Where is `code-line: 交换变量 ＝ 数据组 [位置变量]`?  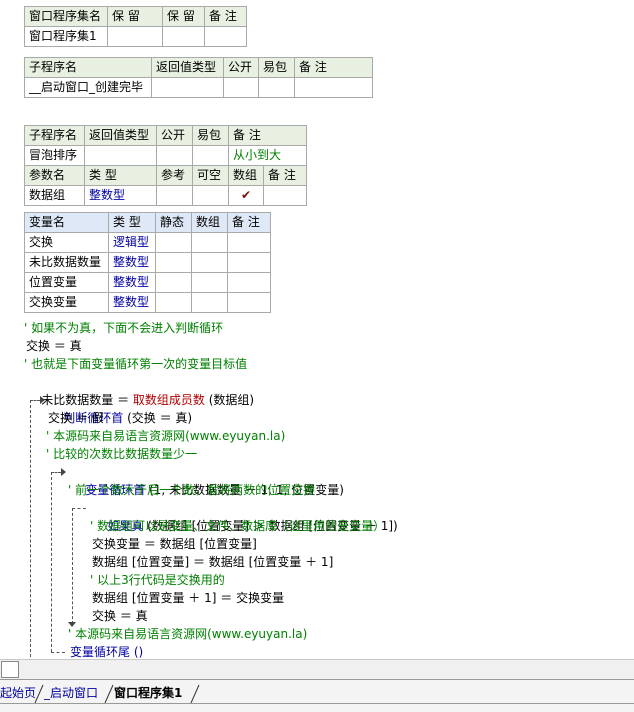 code-line: 交换变量 ＝ 数据组 [位置变量] is located at coordinates (174, 544).